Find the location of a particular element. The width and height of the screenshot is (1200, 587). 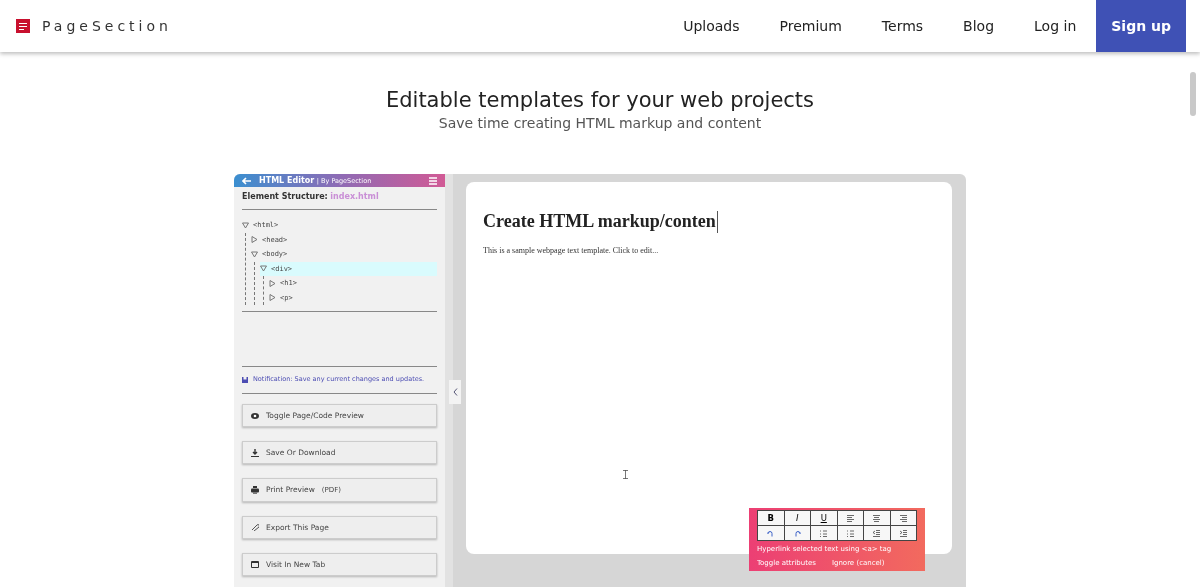

nav-link: Log in is located at coordinates (1055, 26).